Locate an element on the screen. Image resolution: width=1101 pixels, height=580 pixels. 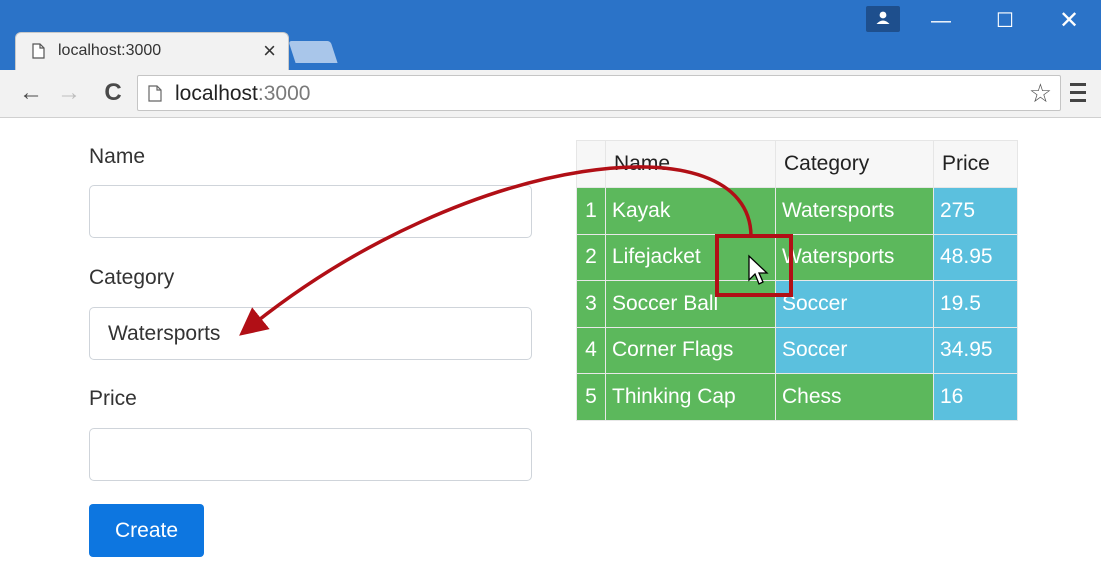
bookmark-star-icon: ☆ is located at coordinates (1040, 93).